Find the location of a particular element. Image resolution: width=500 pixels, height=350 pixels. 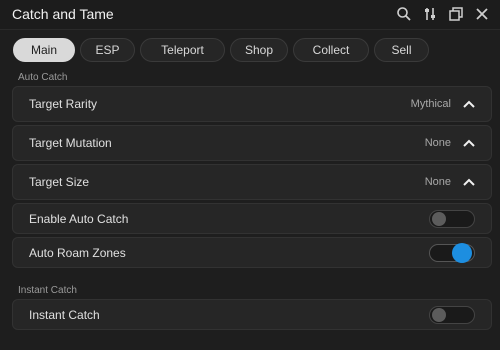

target-mutation-value: None is located at coordinates (437, 143).